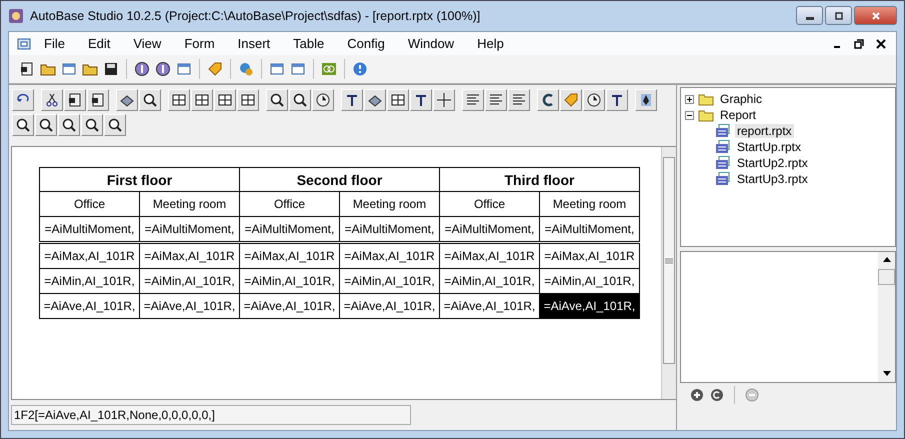  I want to click on grid-icon, so click(179, 100).